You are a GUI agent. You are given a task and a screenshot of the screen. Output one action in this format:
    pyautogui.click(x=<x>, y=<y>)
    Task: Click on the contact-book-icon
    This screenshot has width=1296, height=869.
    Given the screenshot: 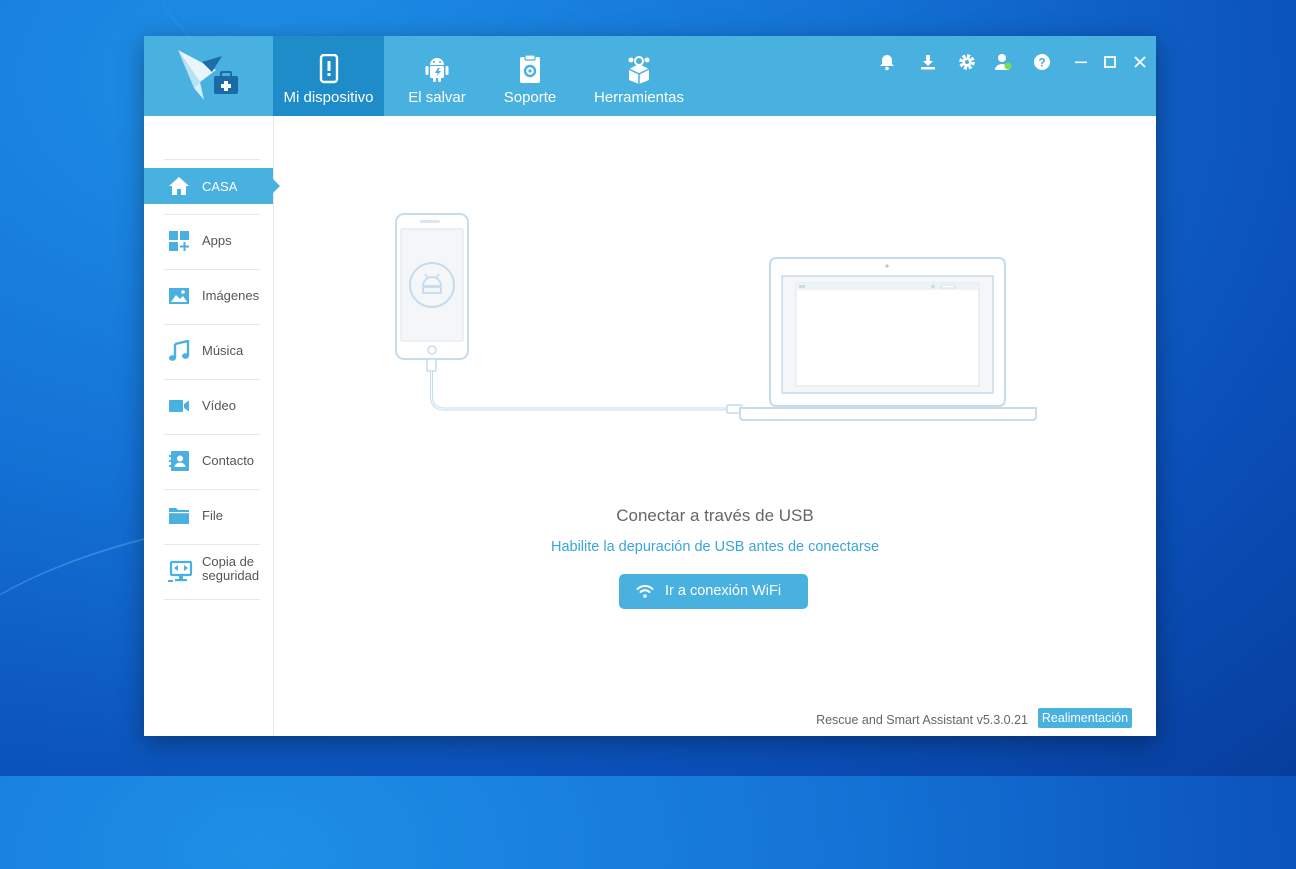 What is the action you would take?
    pyautogui.click(x=179, y=461)
    